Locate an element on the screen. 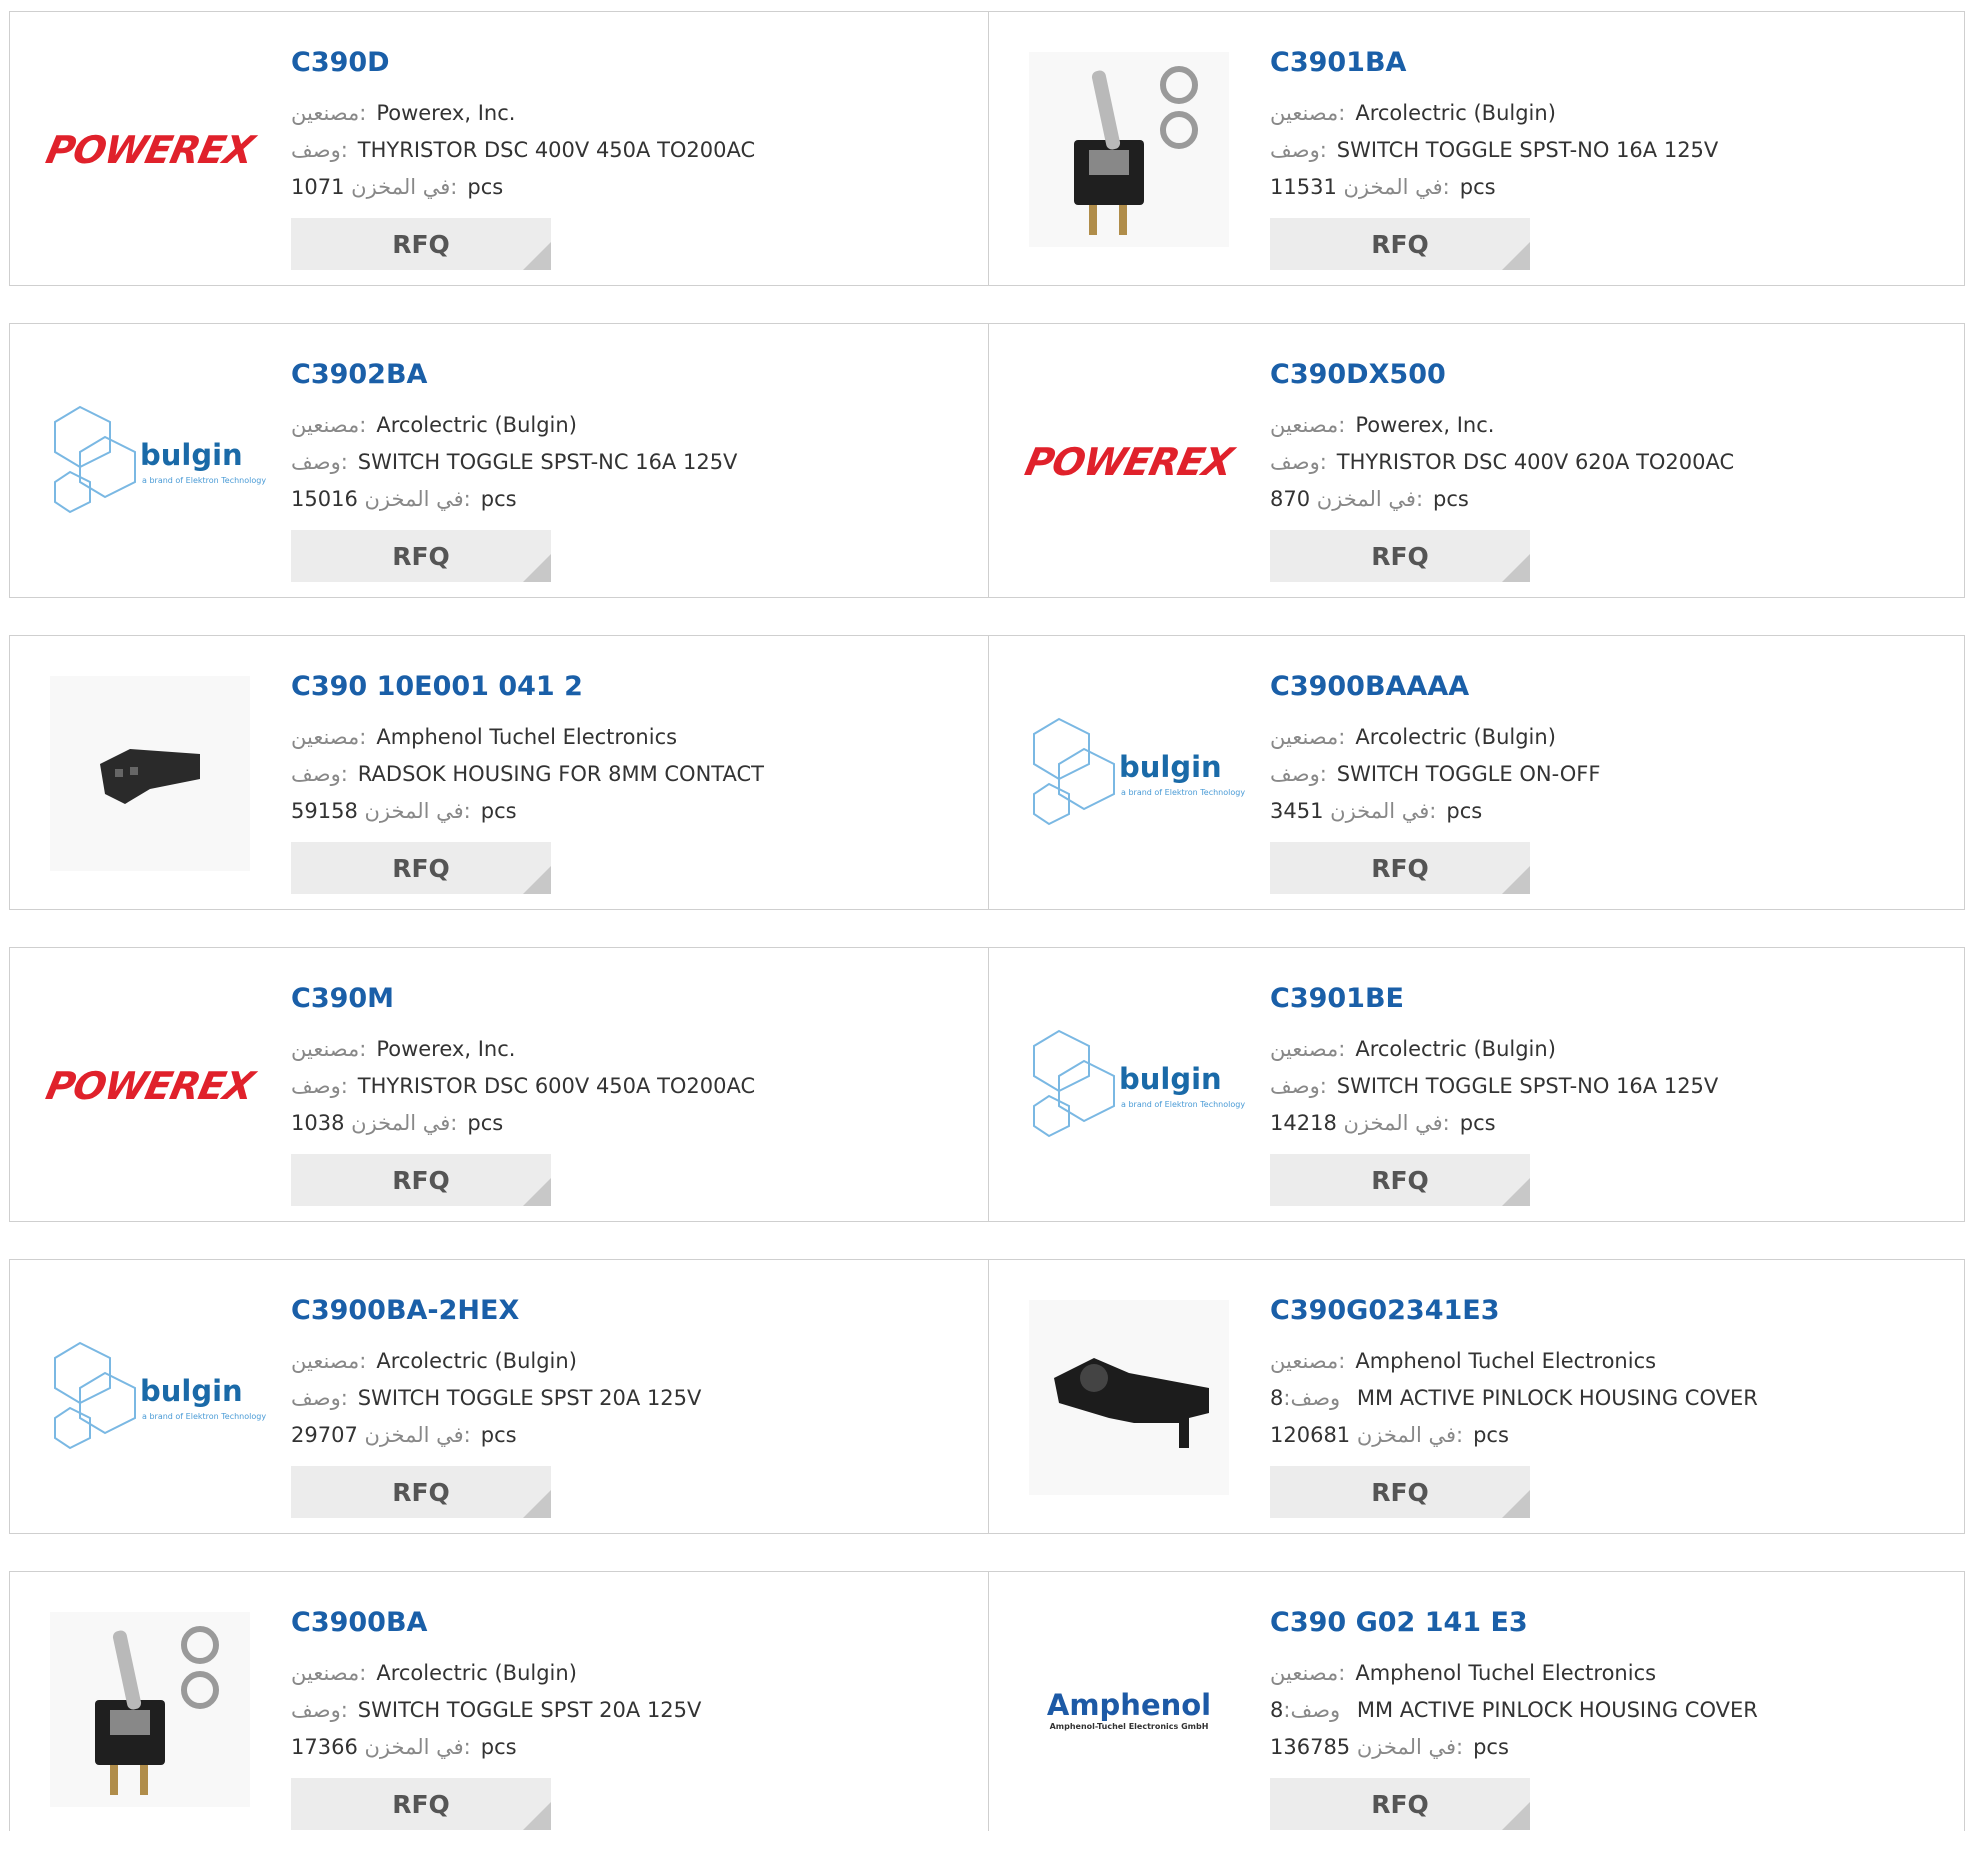  manufacturer-line: مصنعين: Amphenol Tuchel Electronics is located at coordinates (631, 737).